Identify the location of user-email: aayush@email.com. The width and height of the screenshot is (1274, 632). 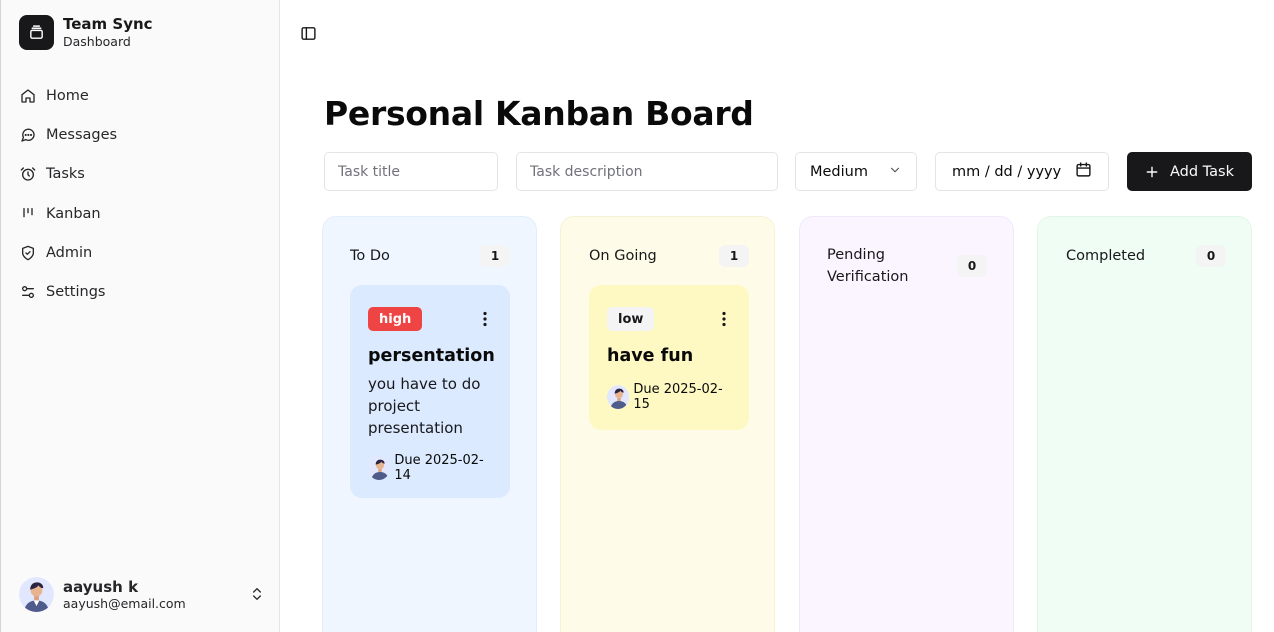
(124, 603).